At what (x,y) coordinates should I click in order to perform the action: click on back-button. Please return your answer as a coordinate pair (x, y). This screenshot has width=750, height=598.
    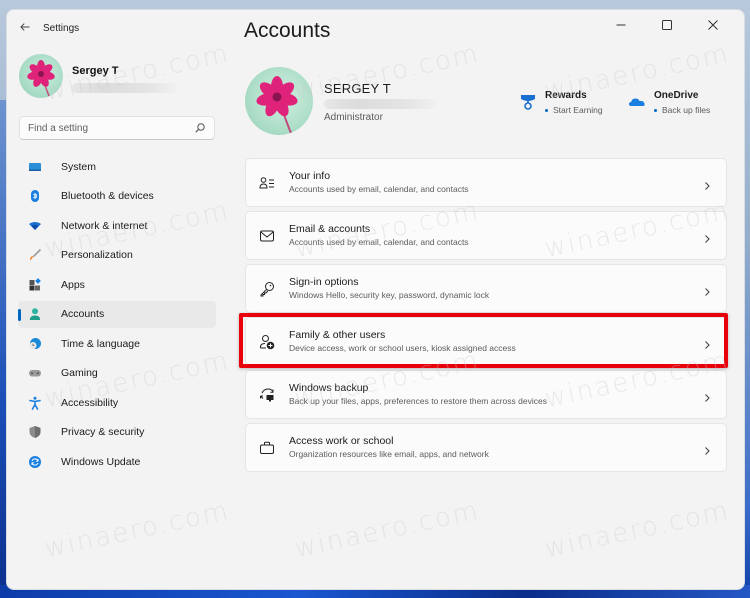
    Looking at the image, I should click on (25, 28).